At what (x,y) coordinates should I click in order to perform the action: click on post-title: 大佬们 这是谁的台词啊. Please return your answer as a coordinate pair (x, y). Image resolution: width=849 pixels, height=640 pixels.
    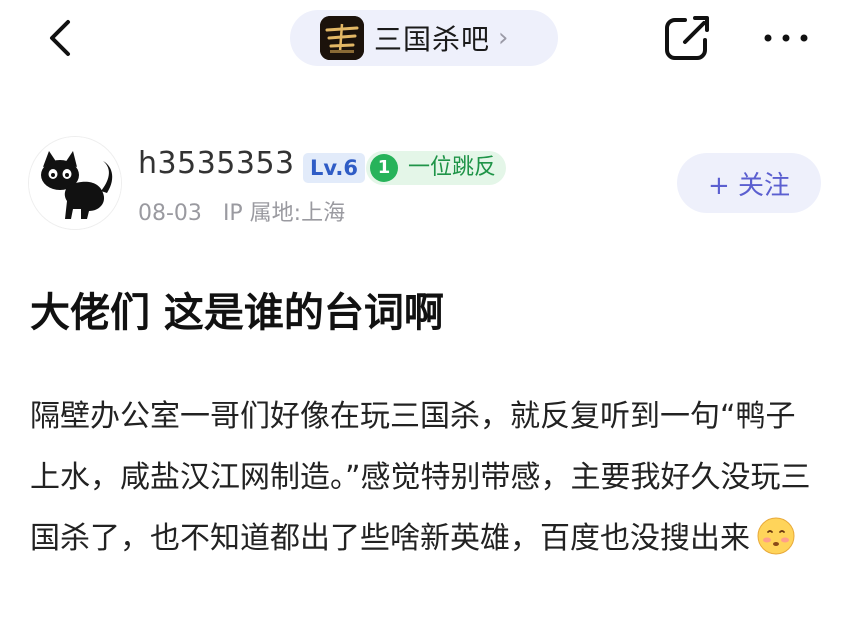
    Looking at the image, I should click on (237, 313).